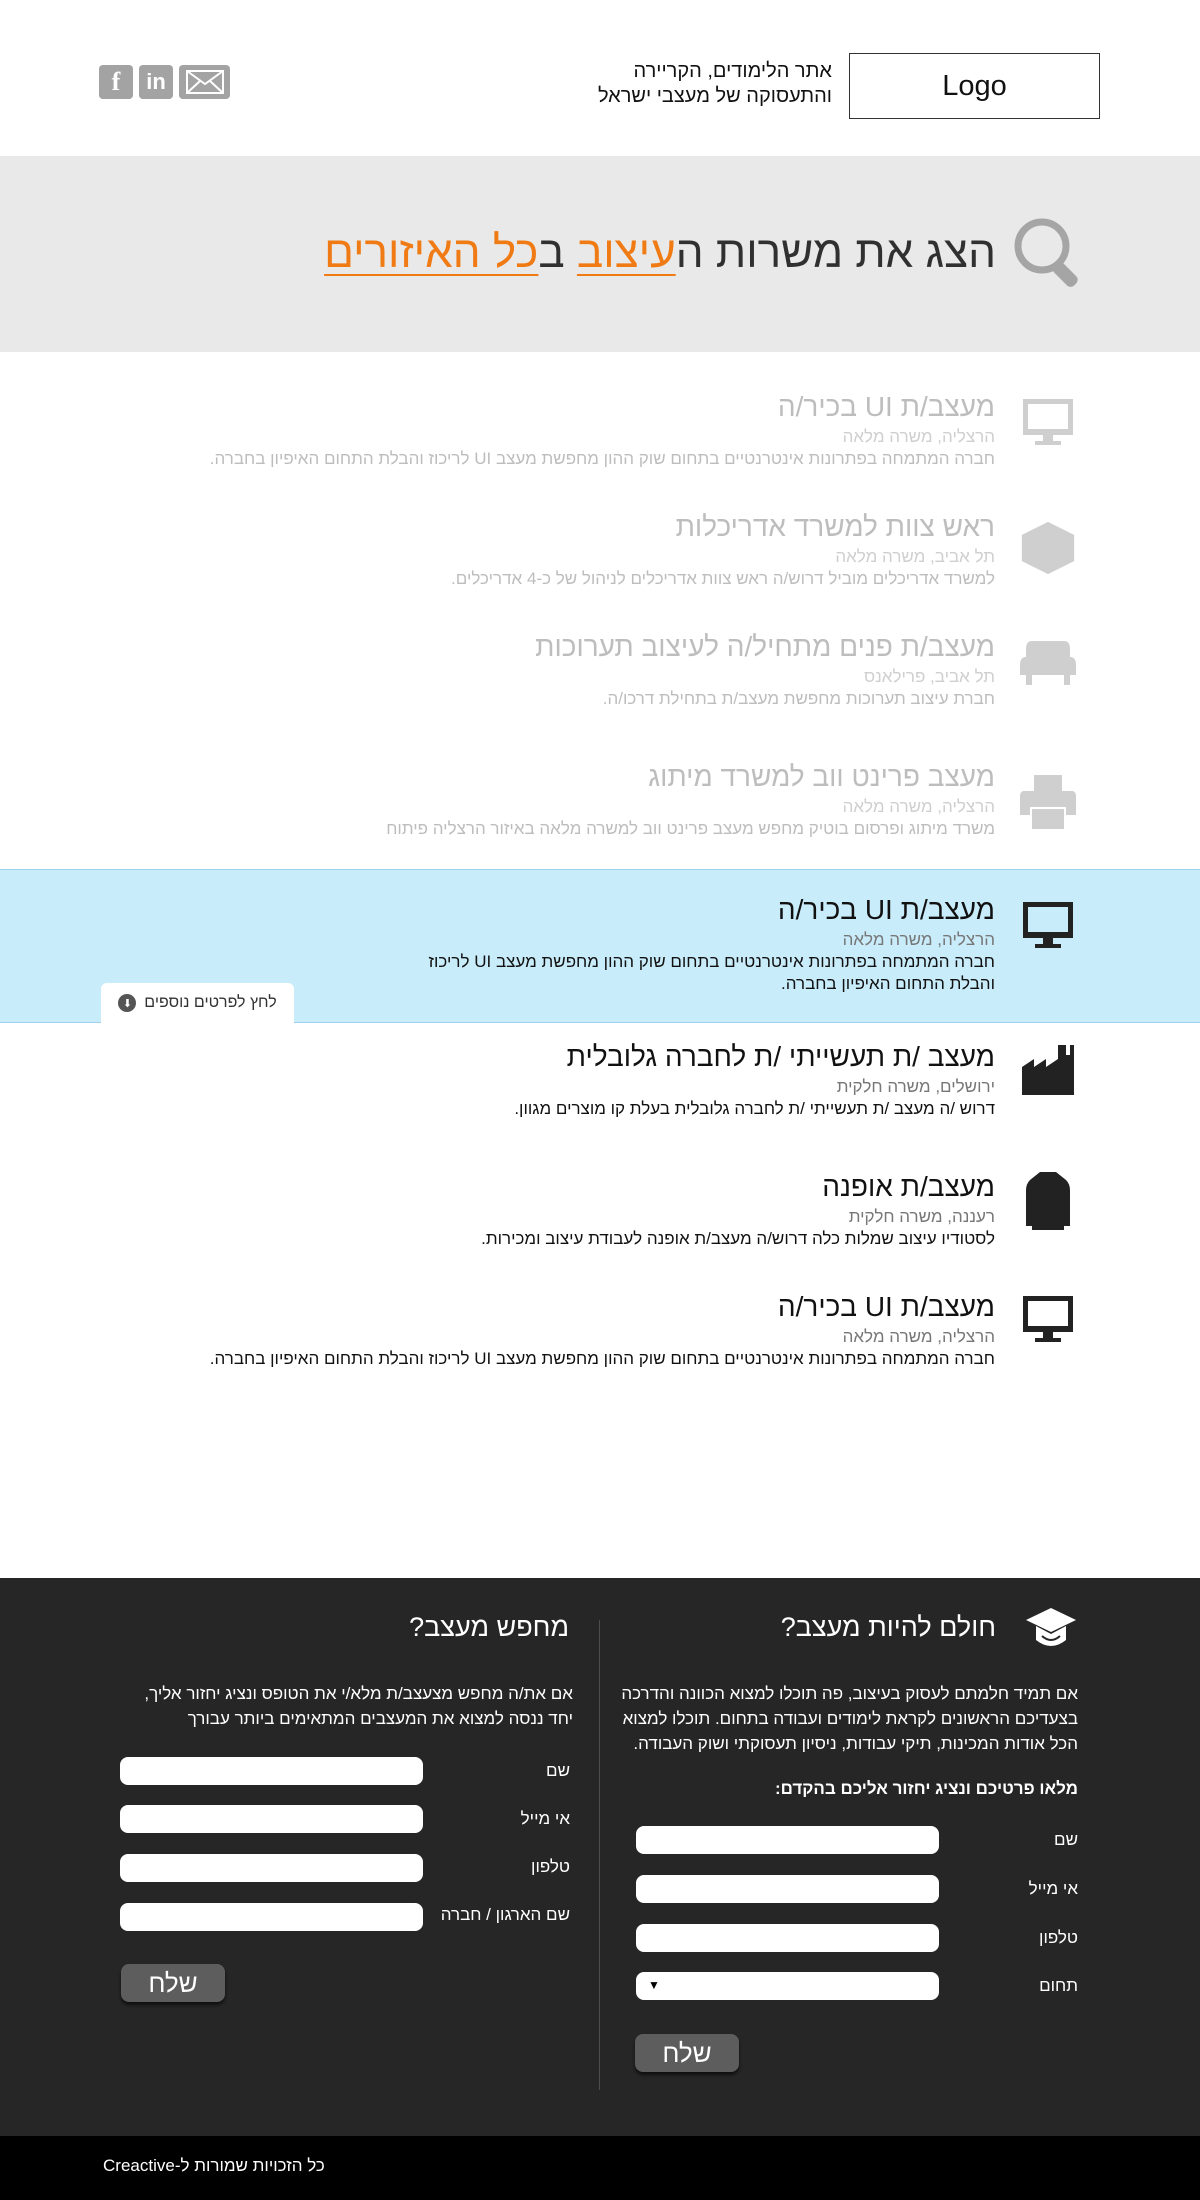  I want to click on job-title: מעצב/ת אופנה, so click(595, 1187).